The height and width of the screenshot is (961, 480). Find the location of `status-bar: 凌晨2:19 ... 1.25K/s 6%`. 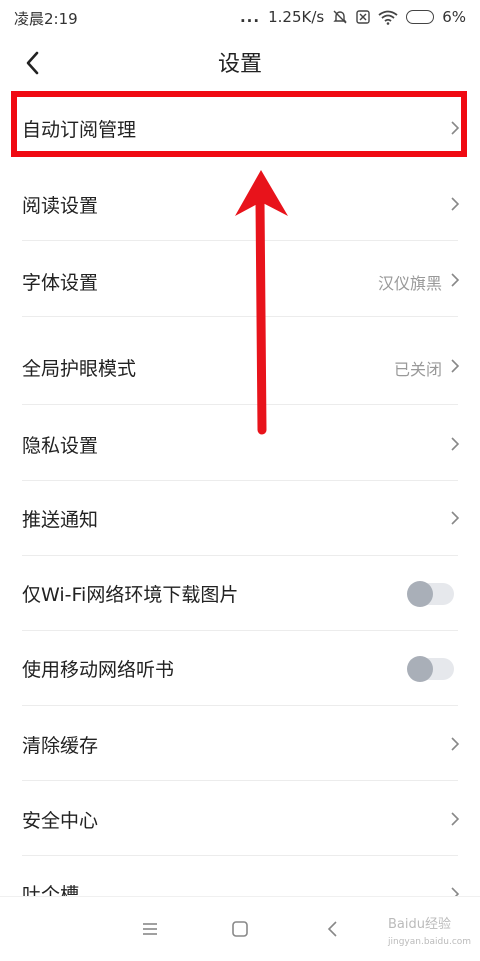

status-bar: 凌晨2:19 ... 1.25K/s 6% is located at coordinates (240, 17).